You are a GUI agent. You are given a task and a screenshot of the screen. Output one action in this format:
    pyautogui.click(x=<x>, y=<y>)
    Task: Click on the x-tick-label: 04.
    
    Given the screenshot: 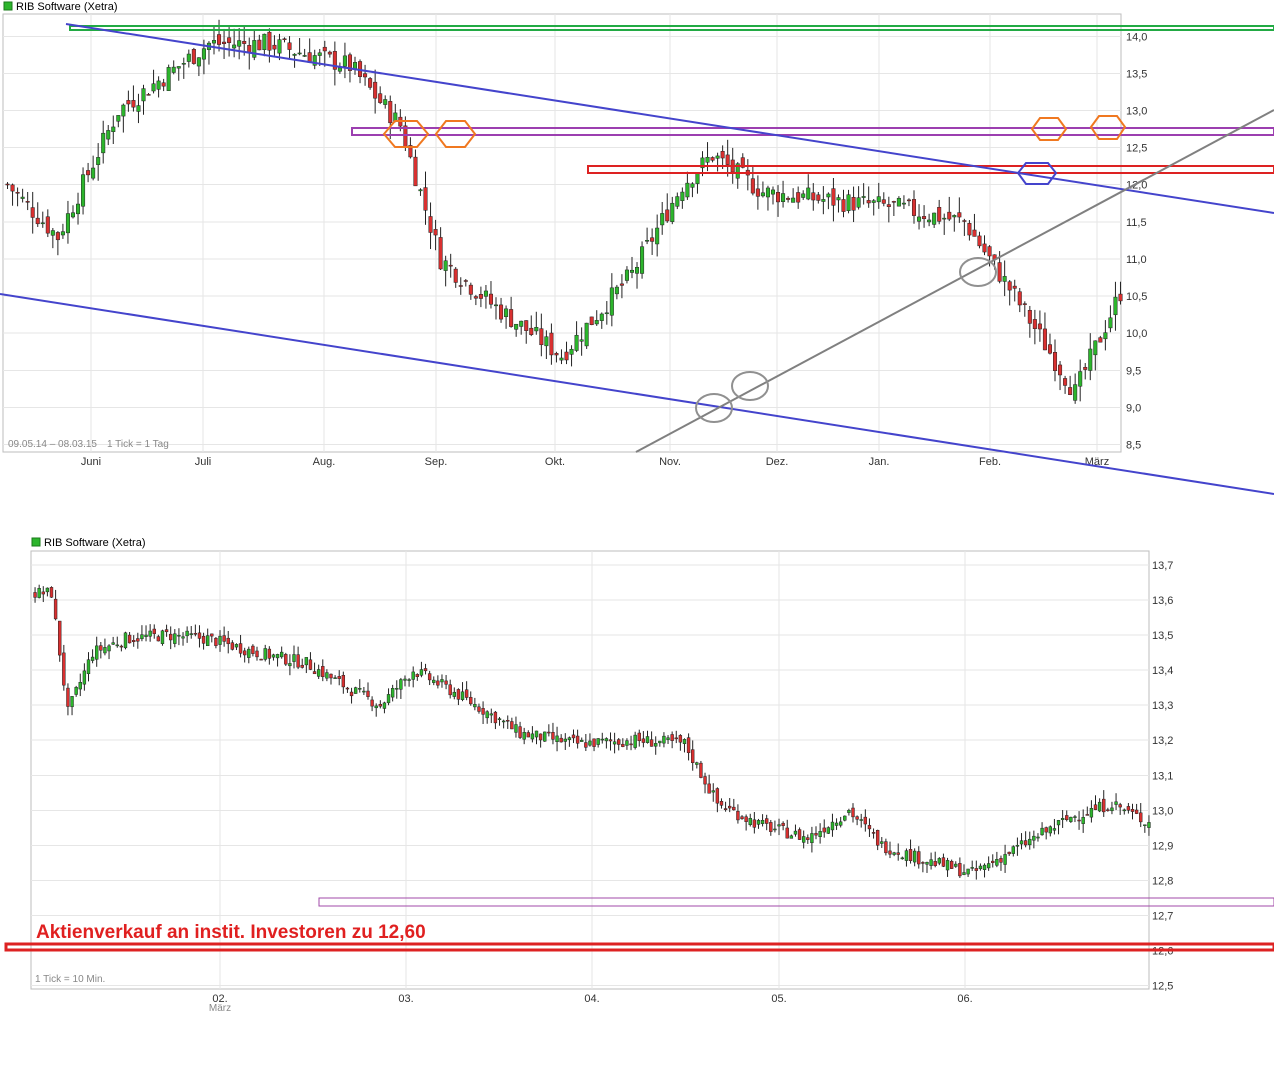 What is the action you would take?
    pyautogui.click(x=591, y=999)
    